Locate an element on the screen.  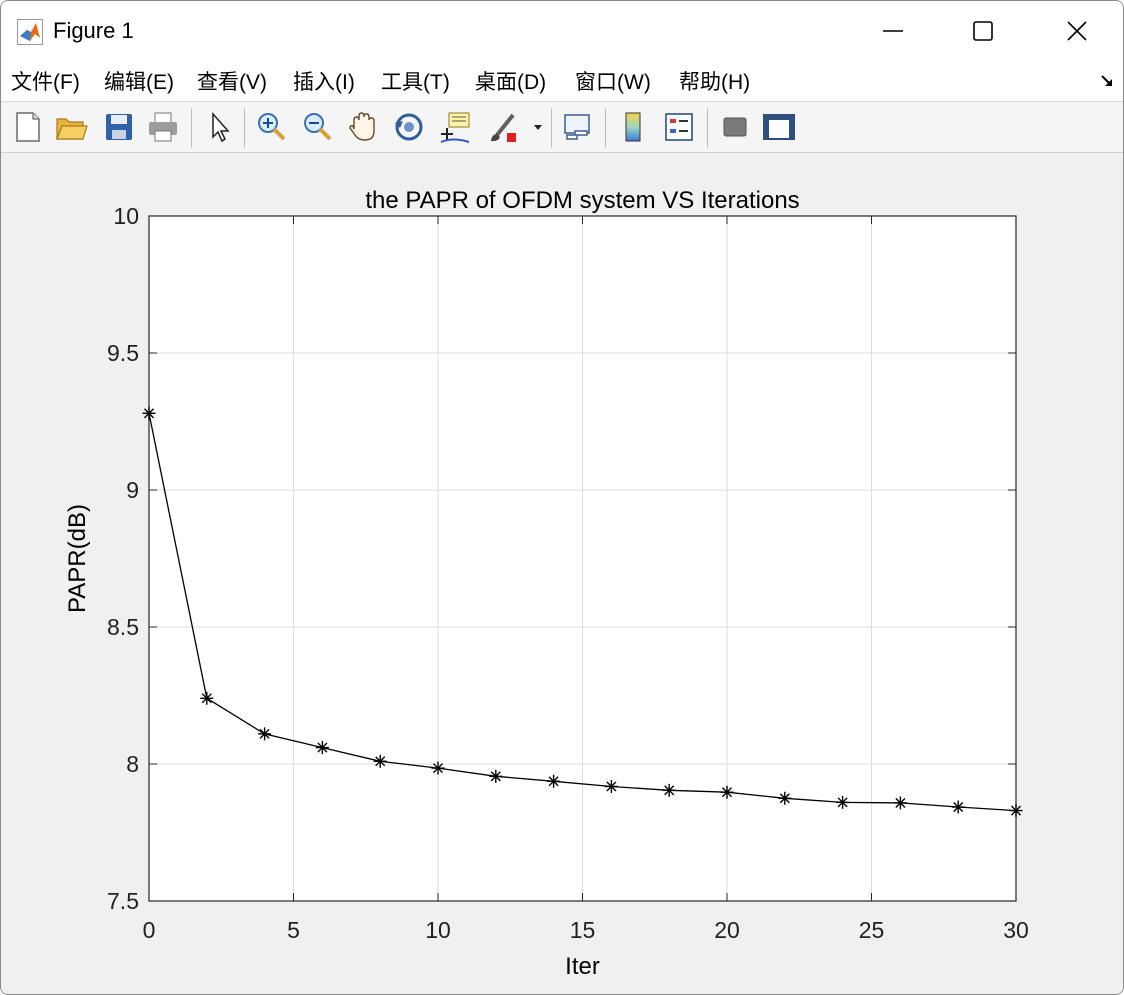
link-plot-icon is located at coordinates (577, 127).